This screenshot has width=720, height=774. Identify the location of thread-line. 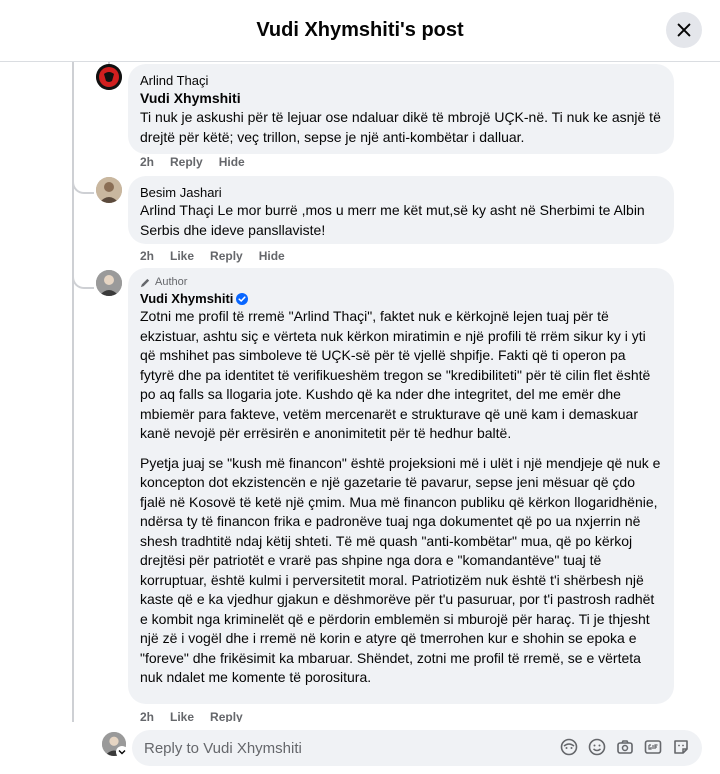
(73, 387).